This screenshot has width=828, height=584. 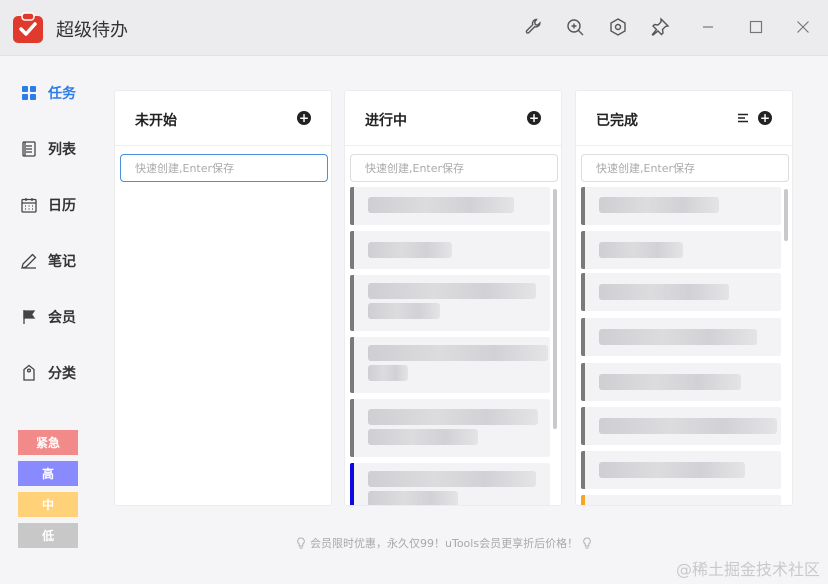 I want to click on app-logo-icon, so click(x=28, y=27).